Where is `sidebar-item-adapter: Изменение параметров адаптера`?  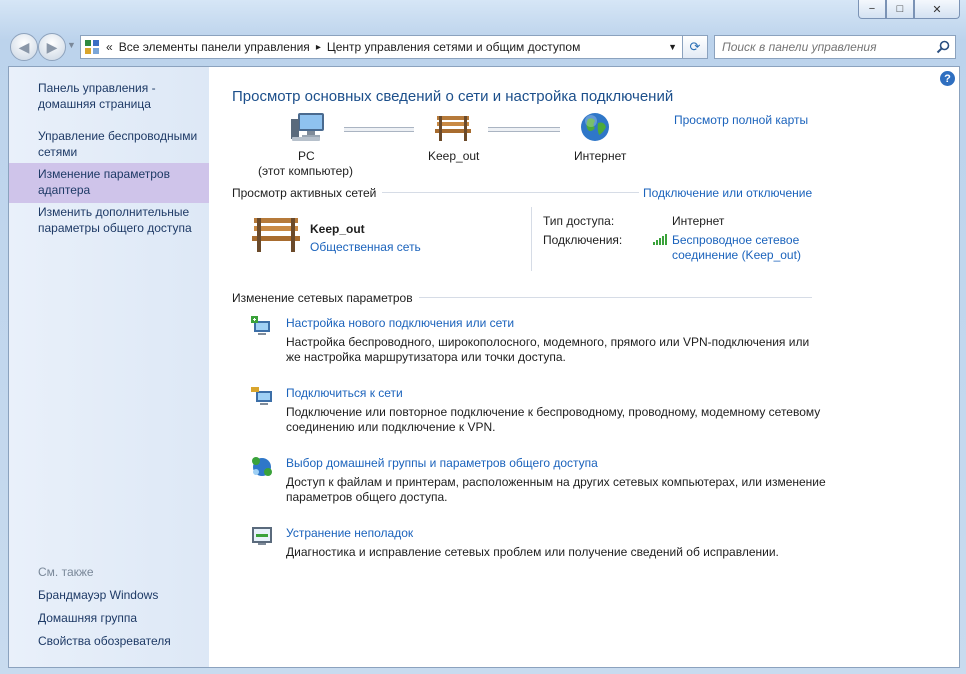 sidebar-item-adapter: Изменение параметров адаптера is located at coordinates (122, 182).